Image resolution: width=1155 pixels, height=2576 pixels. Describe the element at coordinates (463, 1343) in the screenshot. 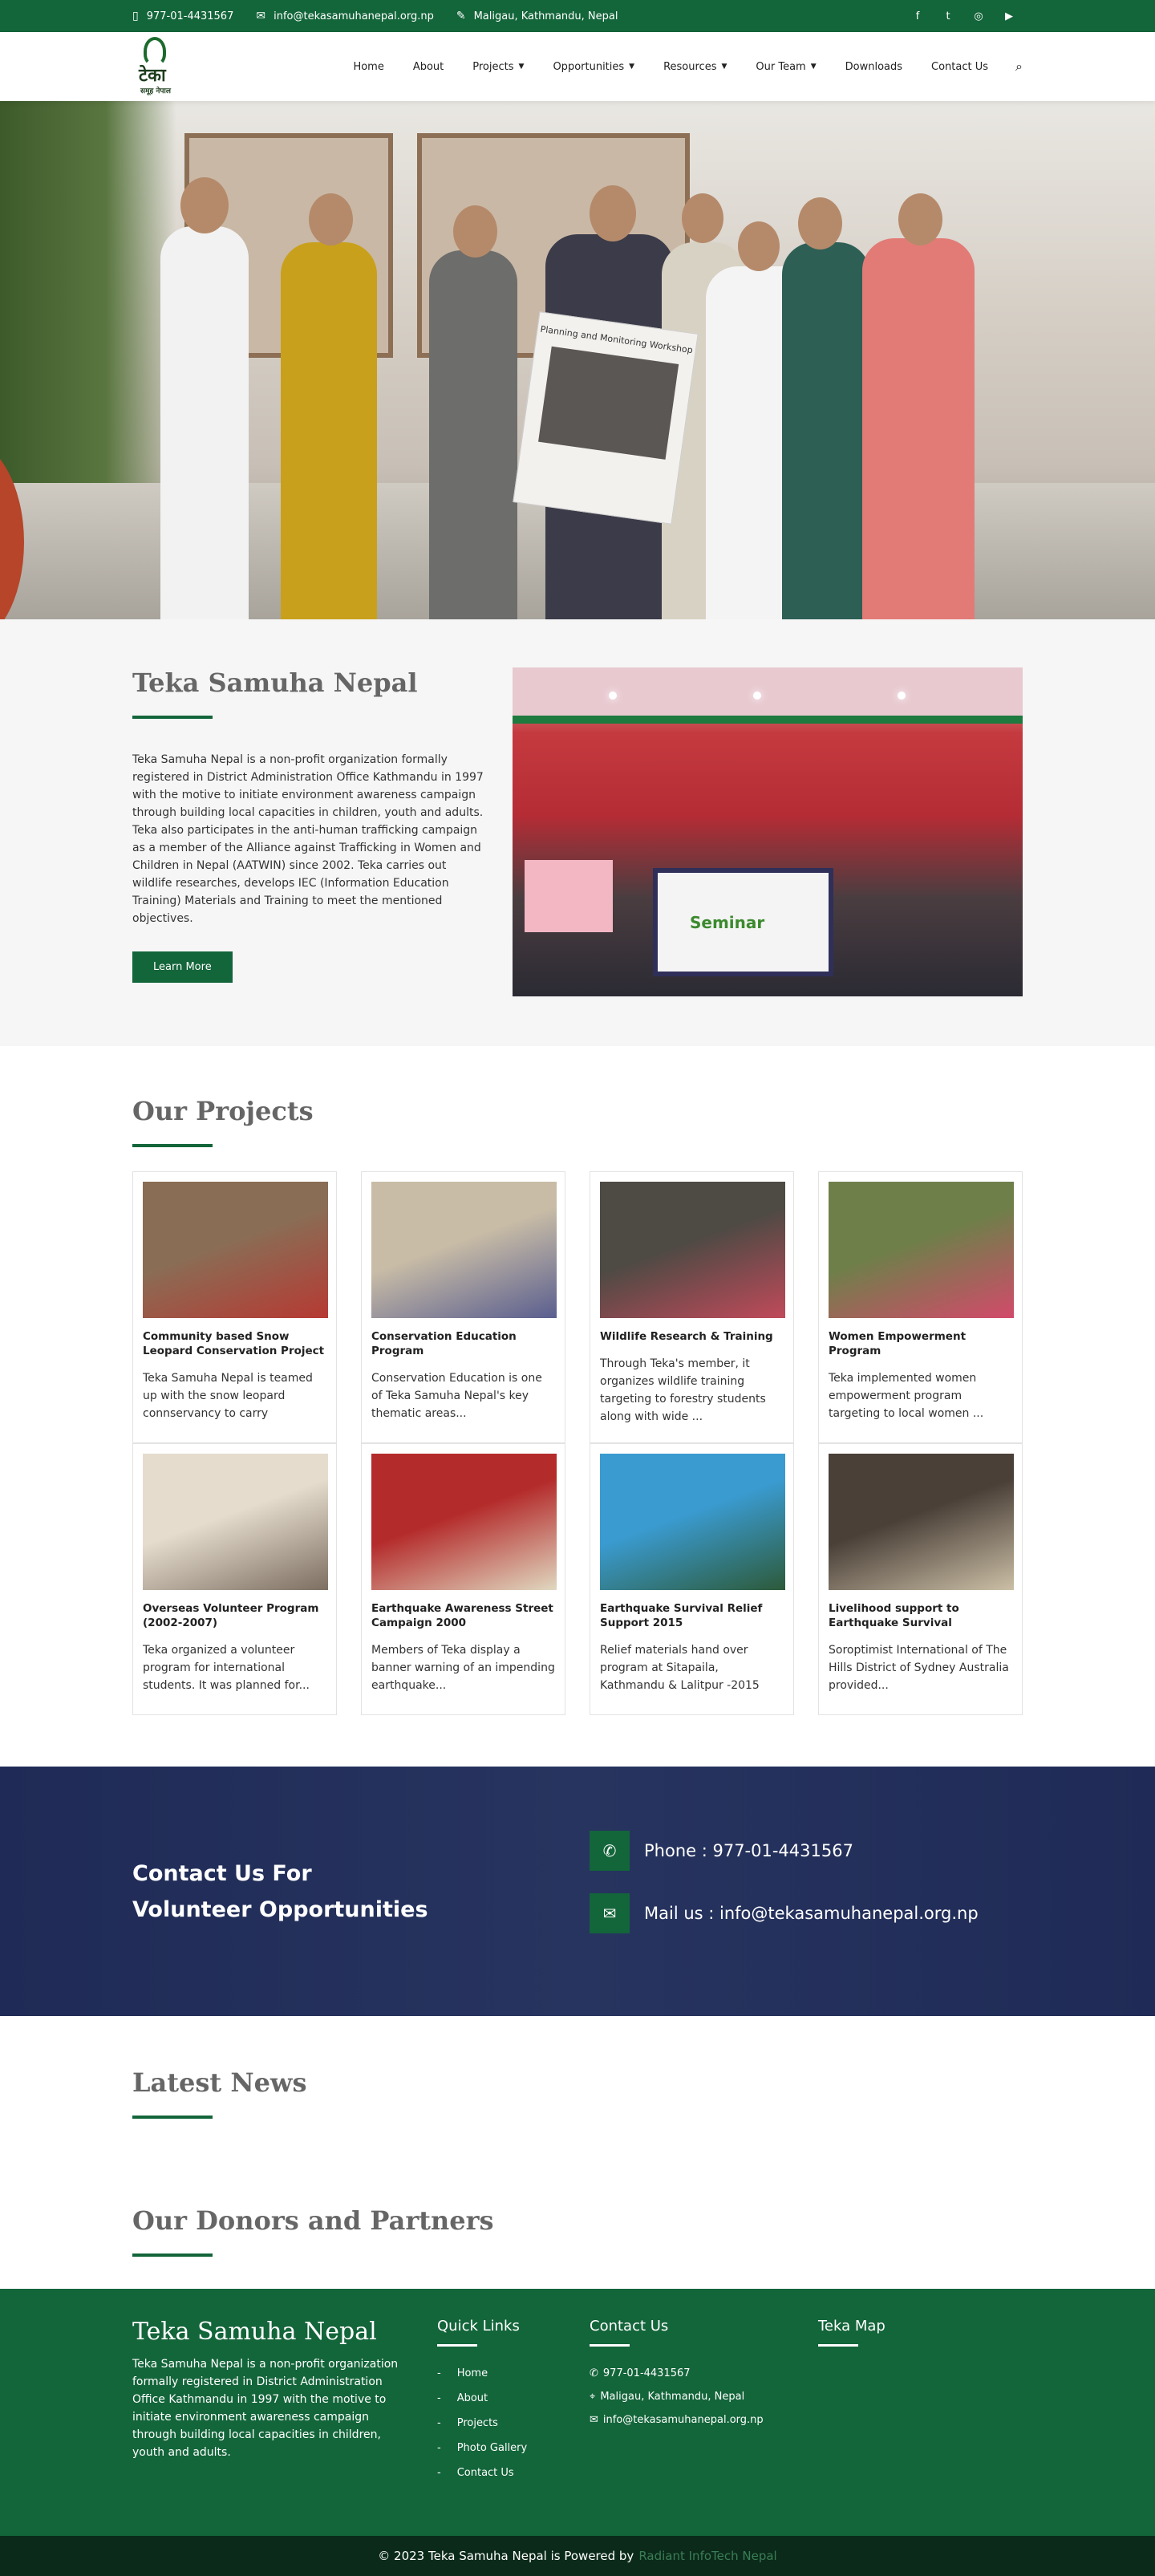

I see `project-title: Conservation Education Program` at that location.